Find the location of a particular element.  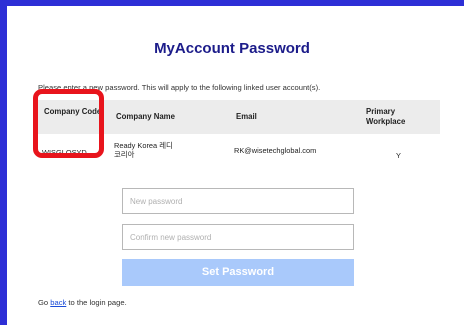

header-primary-workplace: Primary Workplace is located at coordinates (386, 116).